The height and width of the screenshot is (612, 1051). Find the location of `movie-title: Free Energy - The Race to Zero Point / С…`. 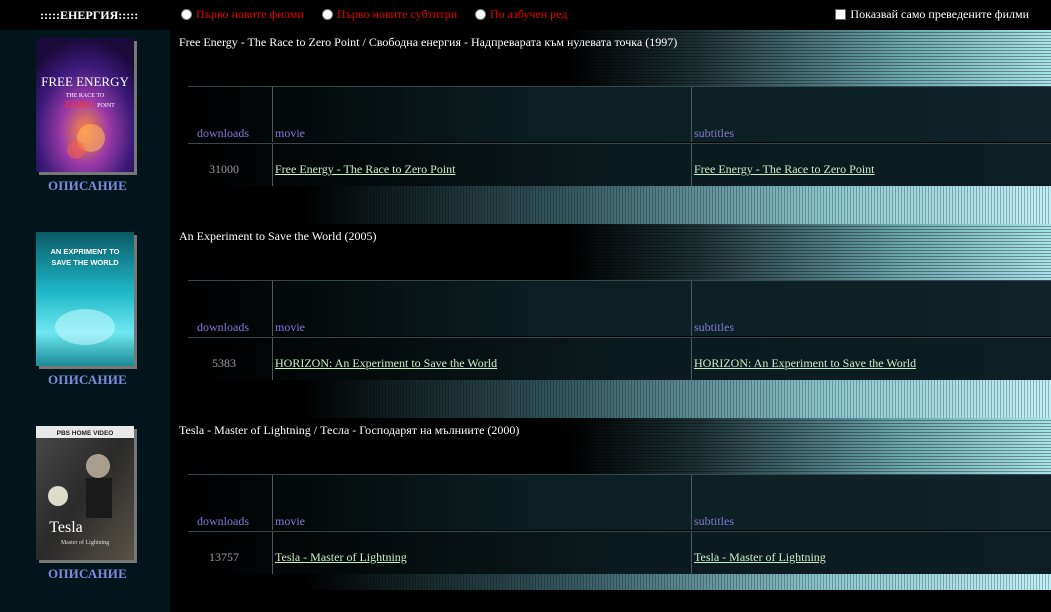

movie-title: Free Energy - The Race to Zero Point / С… is located at coordinates (428, 42).